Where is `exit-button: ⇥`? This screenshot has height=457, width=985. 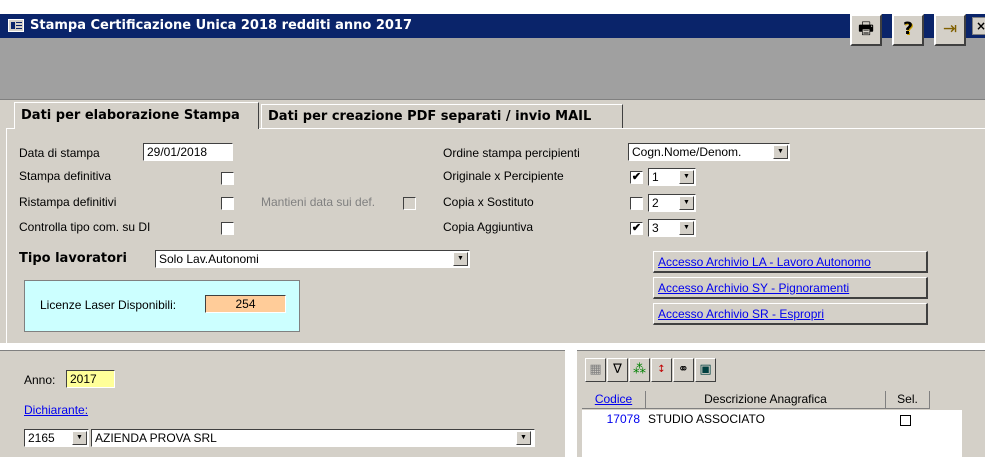
exit-button: ⇥ is located at coordinates (950, 30).